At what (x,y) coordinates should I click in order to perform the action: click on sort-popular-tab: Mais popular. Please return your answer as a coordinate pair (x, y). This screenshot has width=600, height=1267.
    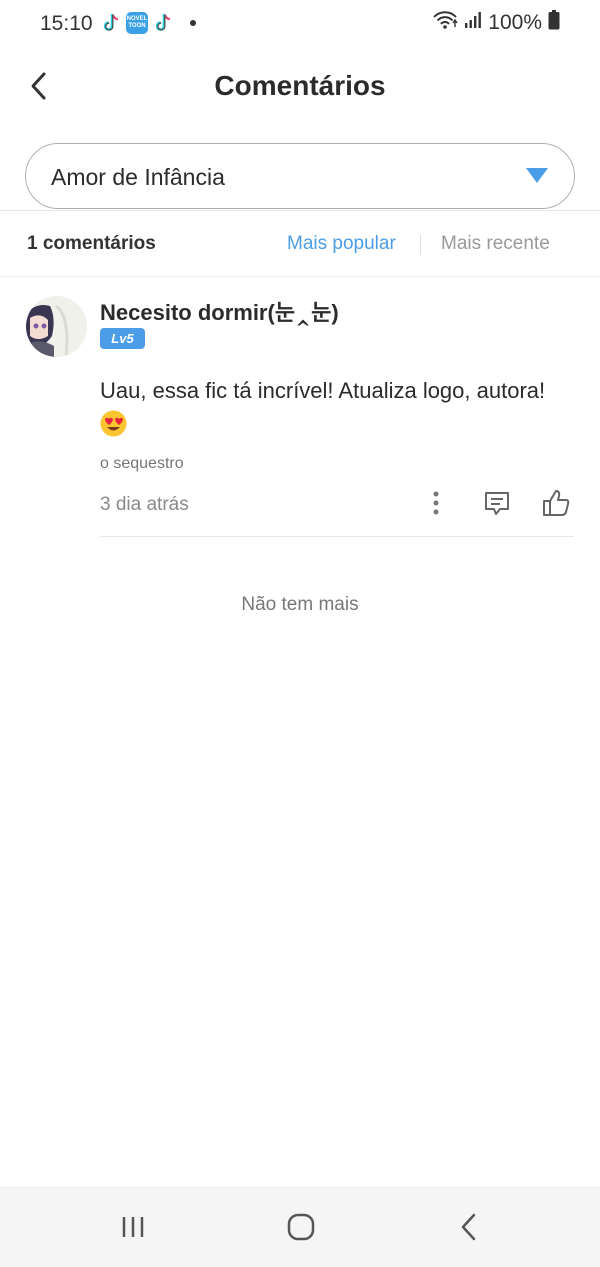
    Looking at the image, I should click on (341, 244).